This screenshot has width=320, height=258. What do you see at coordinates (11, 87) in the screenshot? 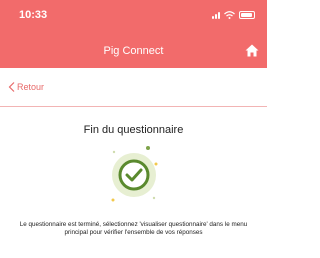
I see `chevron-left-icon` at bounding box center [11, 87].